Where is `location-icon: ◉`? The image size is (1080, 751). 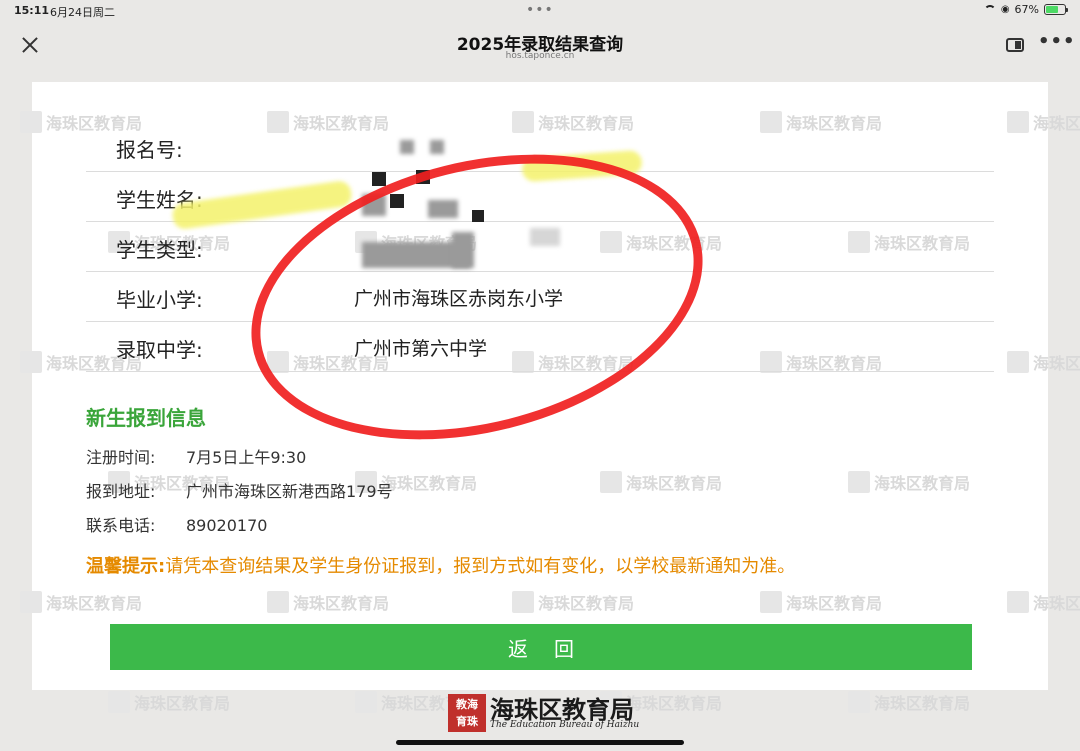
location-icon: ◉ is located at coordinates (1005, 9).